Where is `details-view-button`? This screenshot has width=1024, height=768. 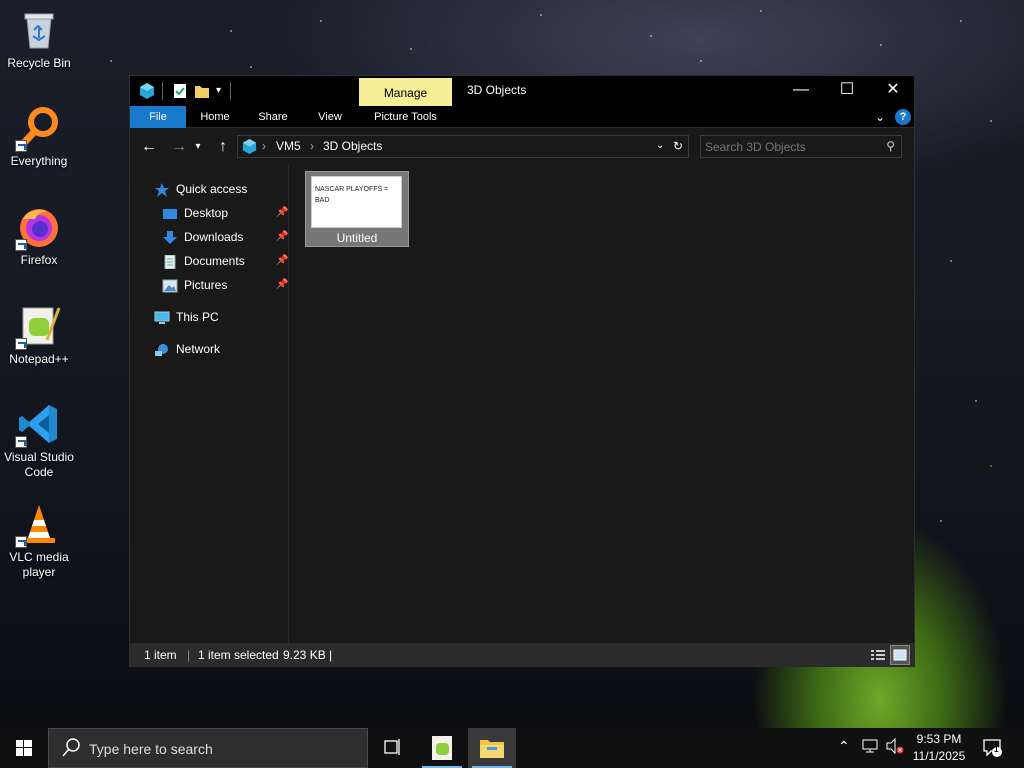 details-view-button is located at coordinates (878, 655).